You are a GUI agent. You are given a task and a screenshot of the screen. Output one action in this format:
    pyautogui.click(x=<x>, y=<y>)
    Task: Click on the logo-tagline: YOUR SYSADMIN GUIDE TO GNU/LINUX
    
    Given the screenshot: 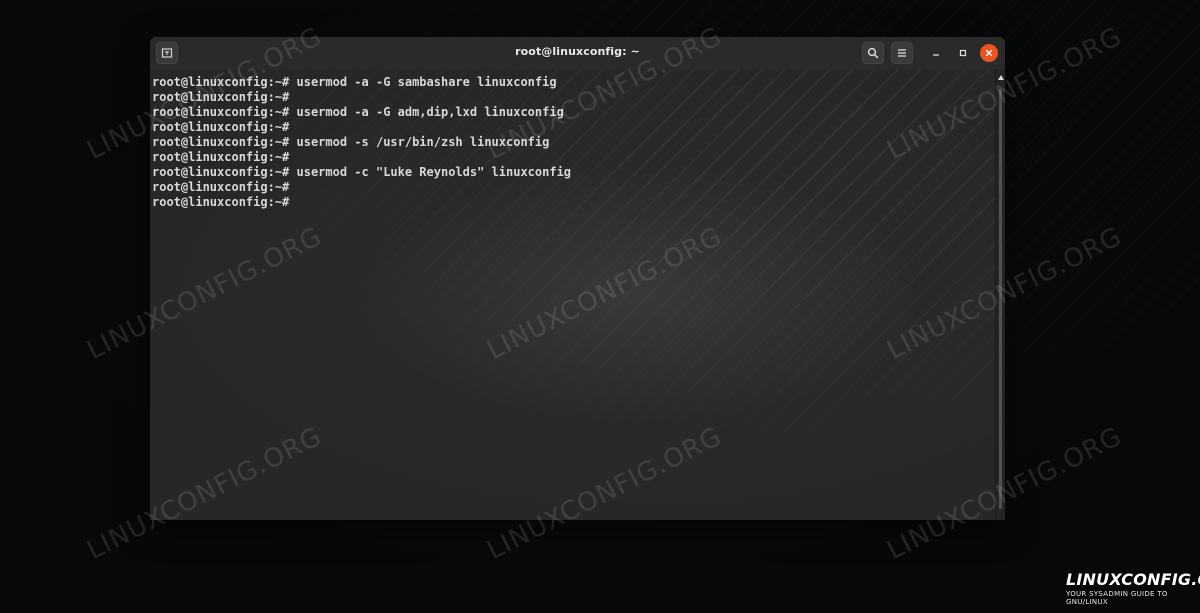 What is the action you would take?
    pyautogui.click(x=1117, y=598)
    